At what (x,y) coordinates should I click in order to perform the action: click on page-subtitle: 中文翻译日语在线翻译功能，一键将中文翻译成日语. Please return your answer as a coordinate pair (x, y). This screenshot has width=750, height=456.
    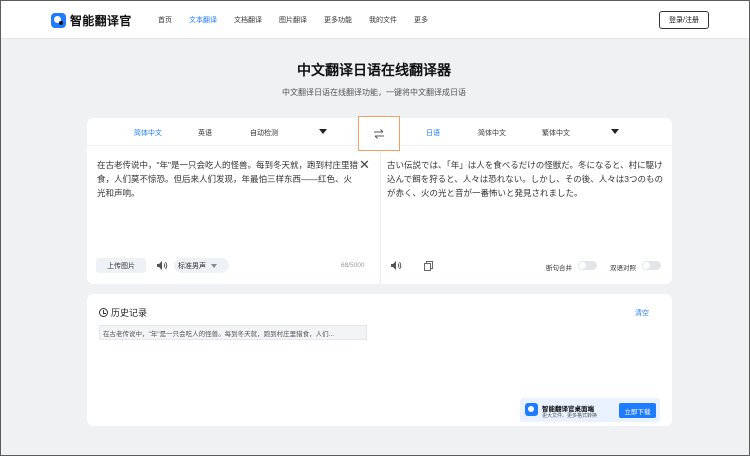
    Looking at the image, I should click on (374, 92).